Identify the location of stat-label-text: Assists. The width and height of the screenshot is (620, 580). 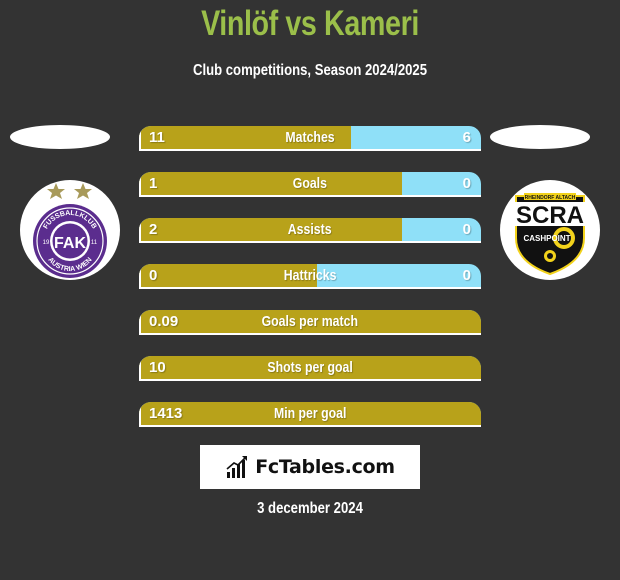
(310, 229).